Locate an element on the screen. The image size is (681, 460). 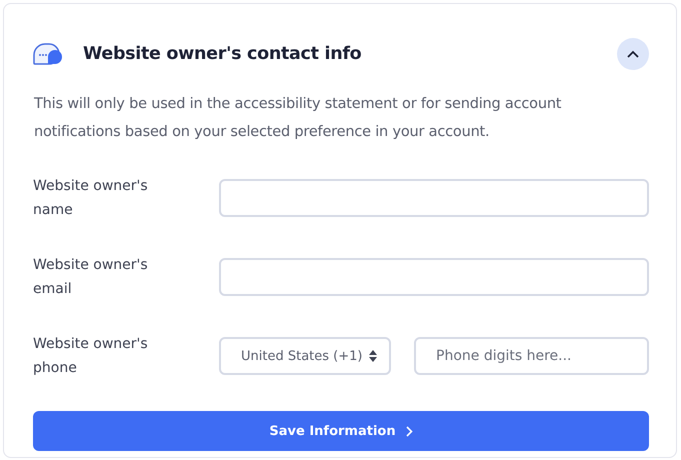
description-text: This will only be used in the accessibility statement or for sending account notifications based on your selected preference in your account. is located at coordinates (298, 118).